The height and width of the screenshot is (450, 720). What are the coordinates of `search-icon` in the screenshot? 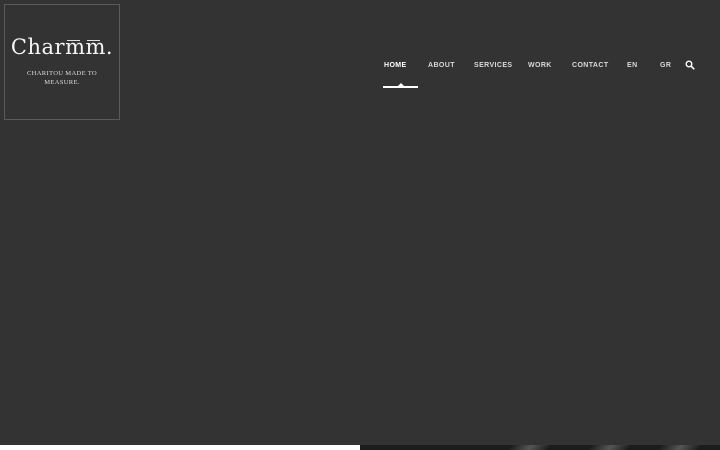 It's located at (690, 65).